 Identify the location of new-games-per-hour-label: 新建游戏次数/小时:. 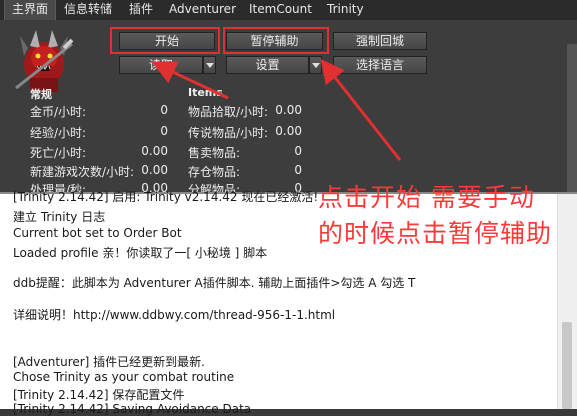
(82, 172).